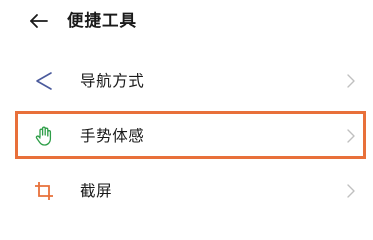 Image resolution: width=373 pixels, height=240 pixels. Describe the element at coordinates (112, 81) in the screenshot. I see `list-item-label: 导航方式` at that location.